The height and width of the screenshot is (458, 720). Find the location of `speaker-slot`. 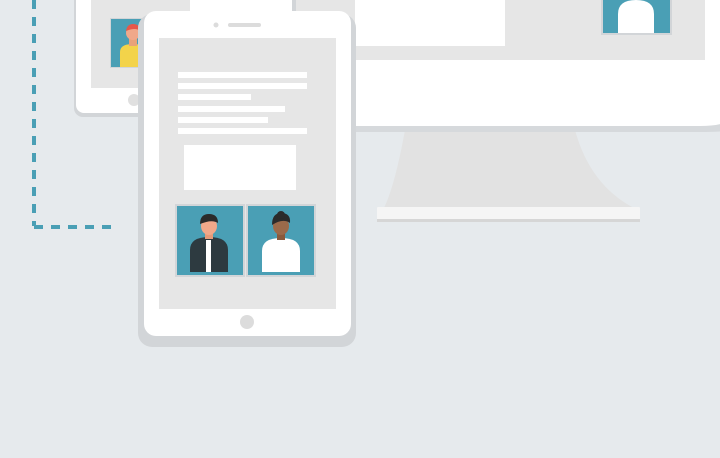

speaker-slot is located at coordinates (244, 25).